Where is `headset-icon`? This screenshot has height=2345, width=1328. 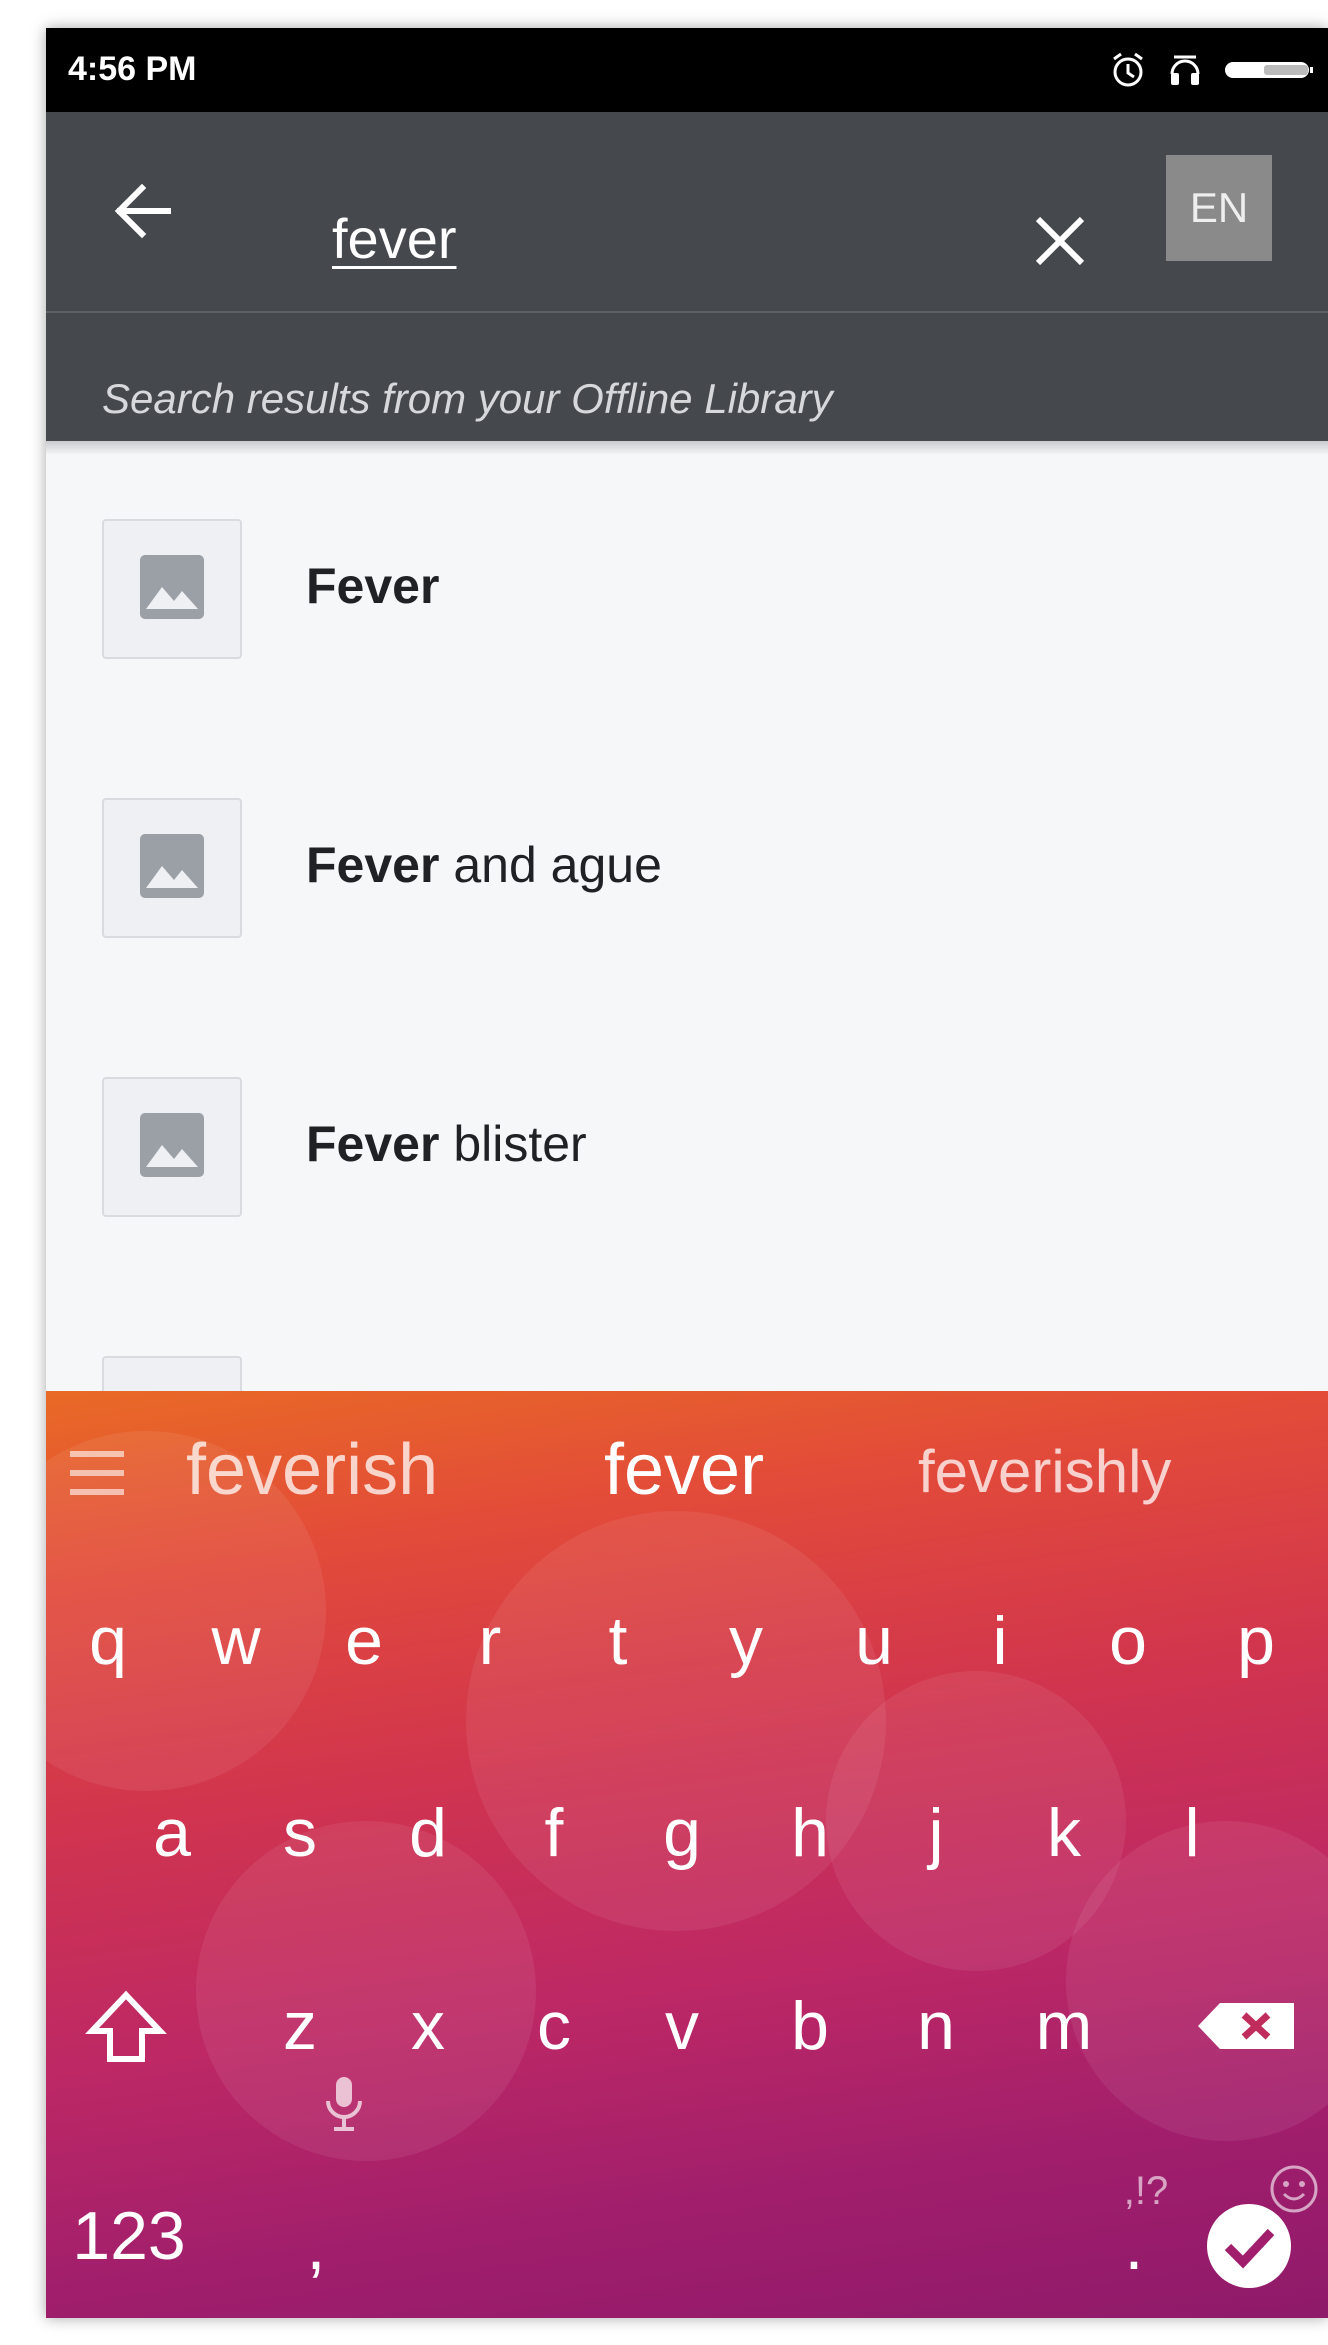
headset-icon is located at coordinates (1185, 70).